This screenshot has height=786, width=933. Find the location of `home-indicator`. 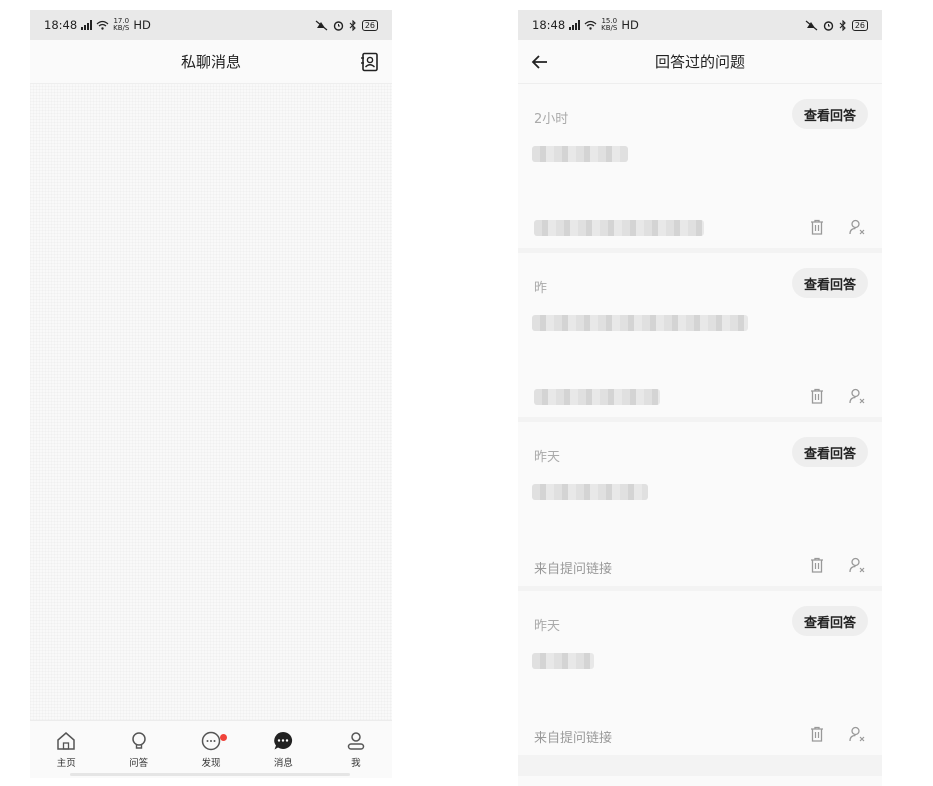

home-indicator is located at coordinates (210, 774).